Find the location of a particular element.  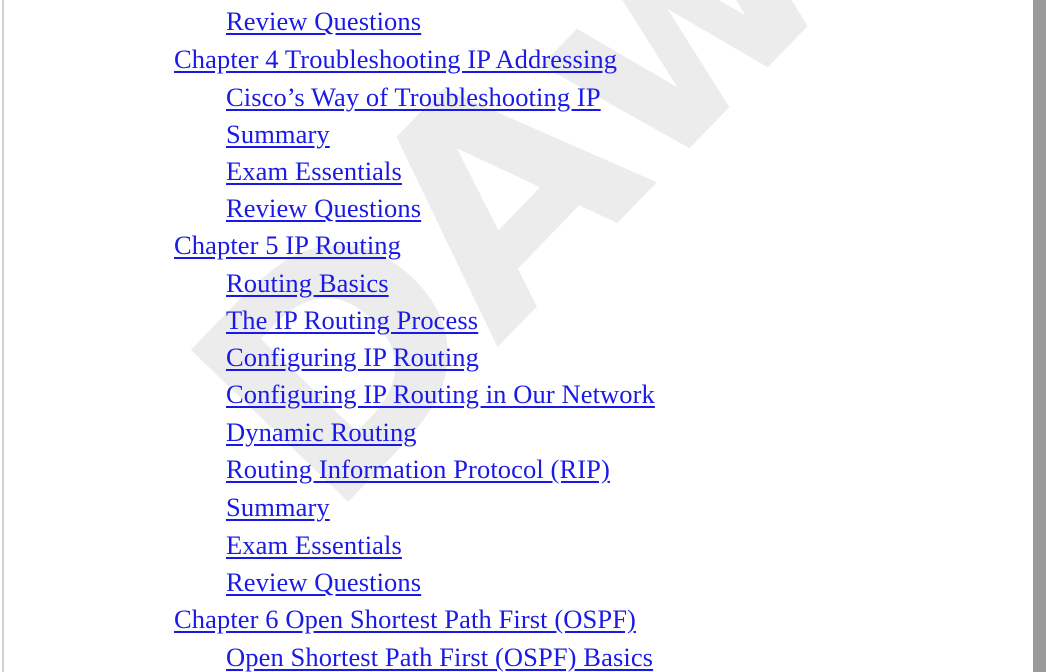

toc-link: Open Shortest Path First (OSPF) Basics is located at coordinates (439, 657).